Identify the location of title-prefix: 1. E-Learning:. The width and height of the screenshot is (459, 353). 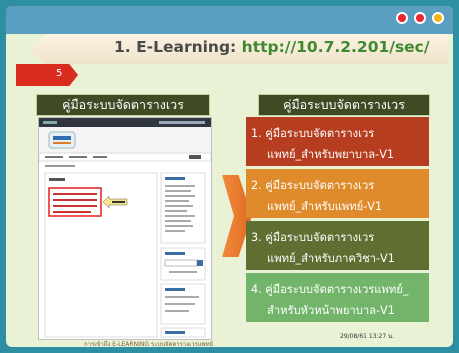
(178, 47).